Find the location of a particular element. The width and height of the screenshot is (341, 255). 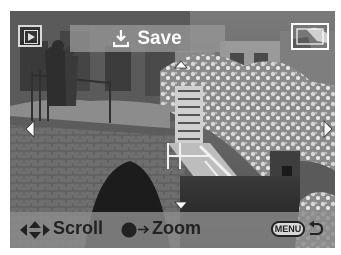

scroll-label: Scroll is located at coordinates (78, 228).